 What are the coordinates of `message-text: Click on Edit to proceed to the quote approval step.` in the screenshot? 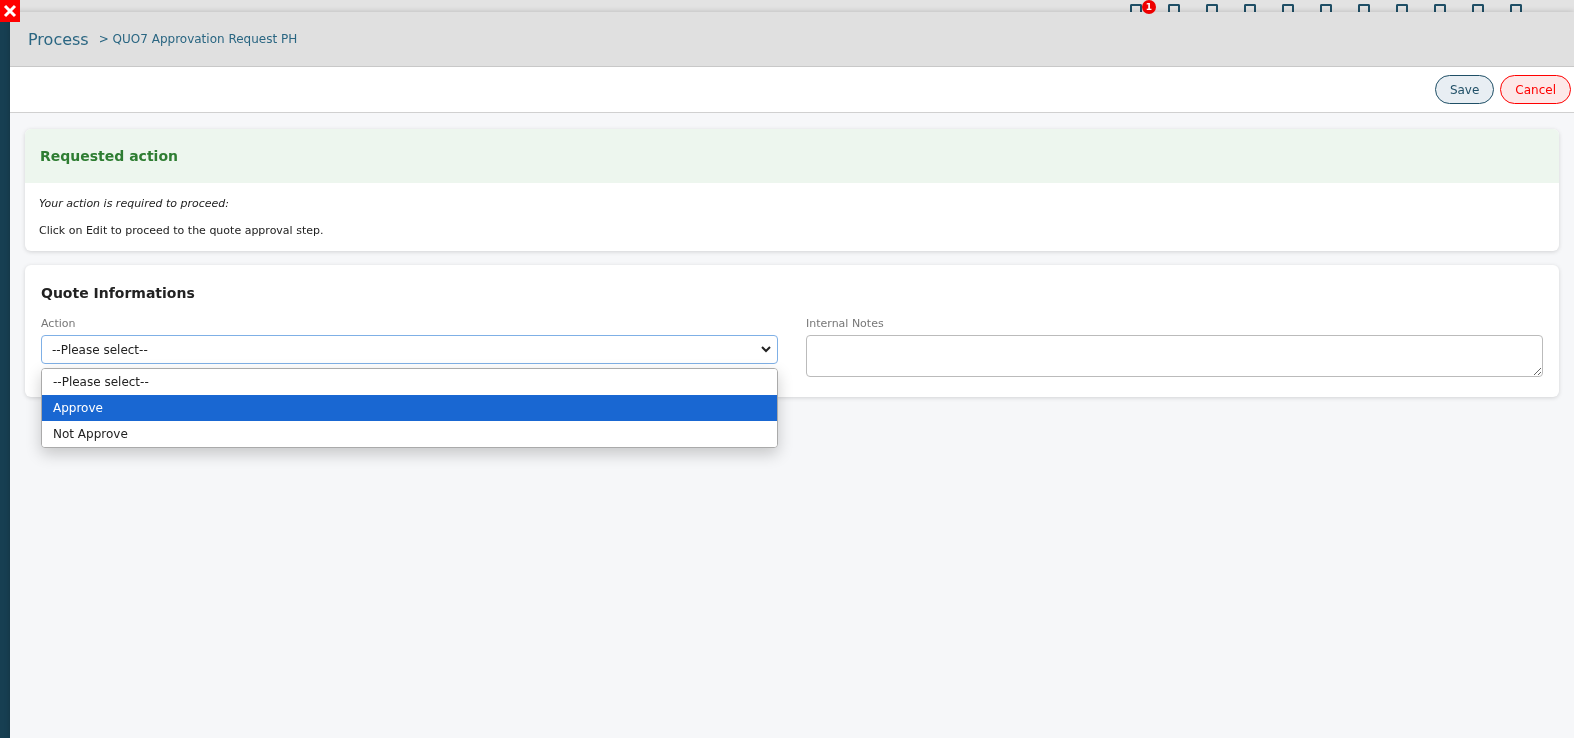 It's located at (182, 230).